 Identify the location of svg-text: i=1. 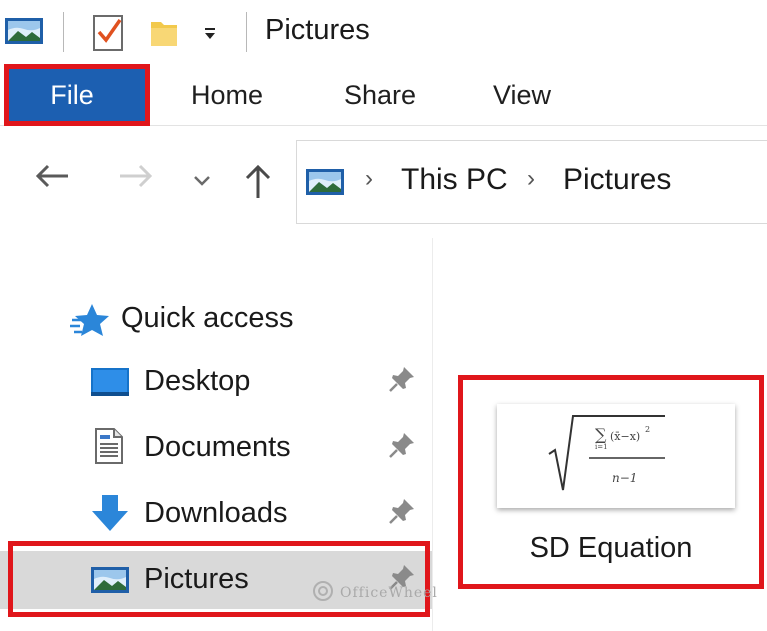
(601, 447).